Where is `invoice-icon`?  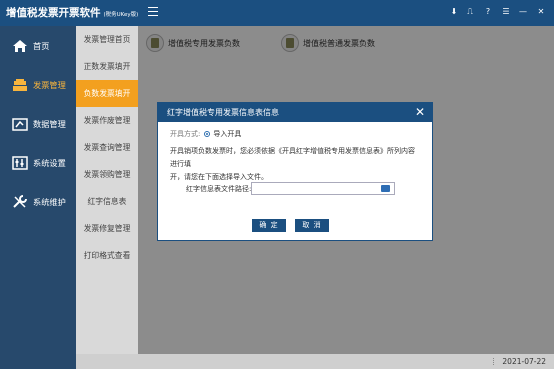
invoice-icon is located at coordinates (20, 85).